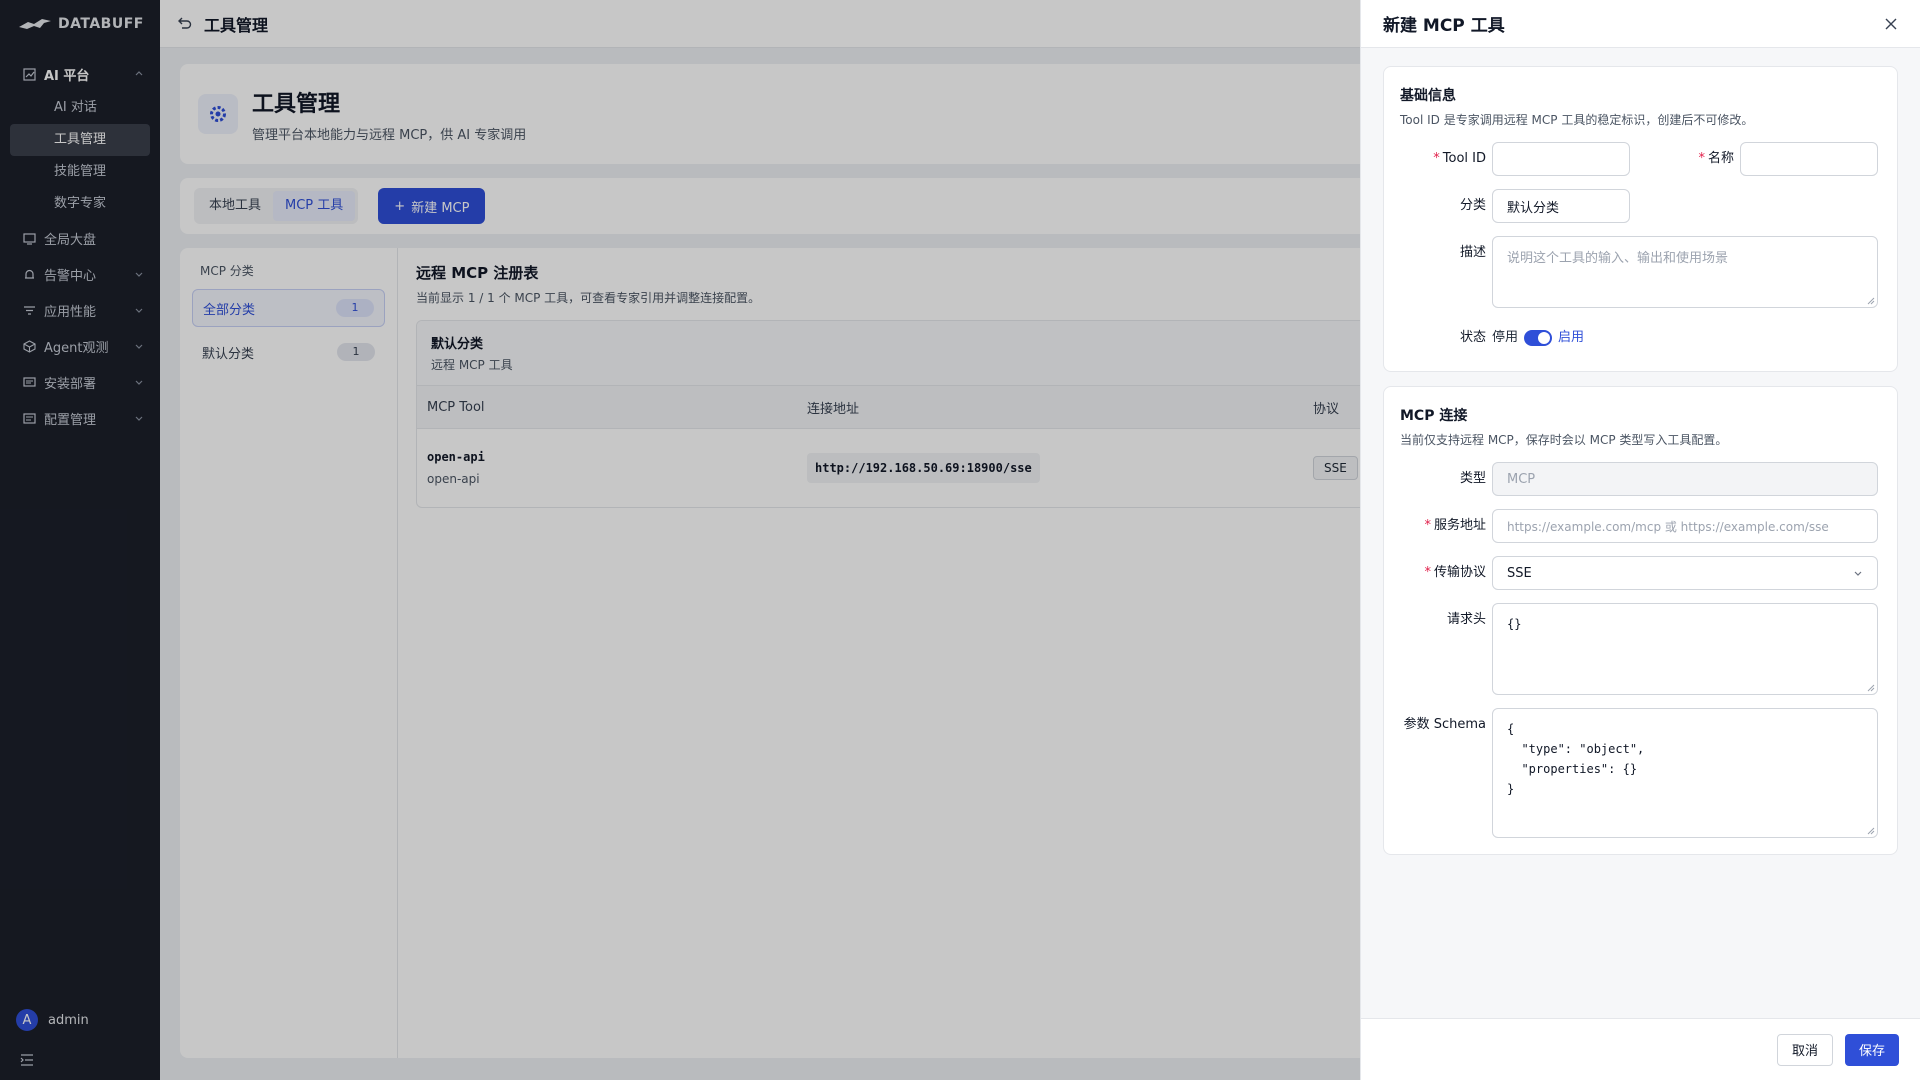 The width and height of the screenshot is (1920, 1080). What do you see at coordinates (1519, 573) in the screenshot?
I see `protocol-value: SSE` at bounding box center [1519, 573].